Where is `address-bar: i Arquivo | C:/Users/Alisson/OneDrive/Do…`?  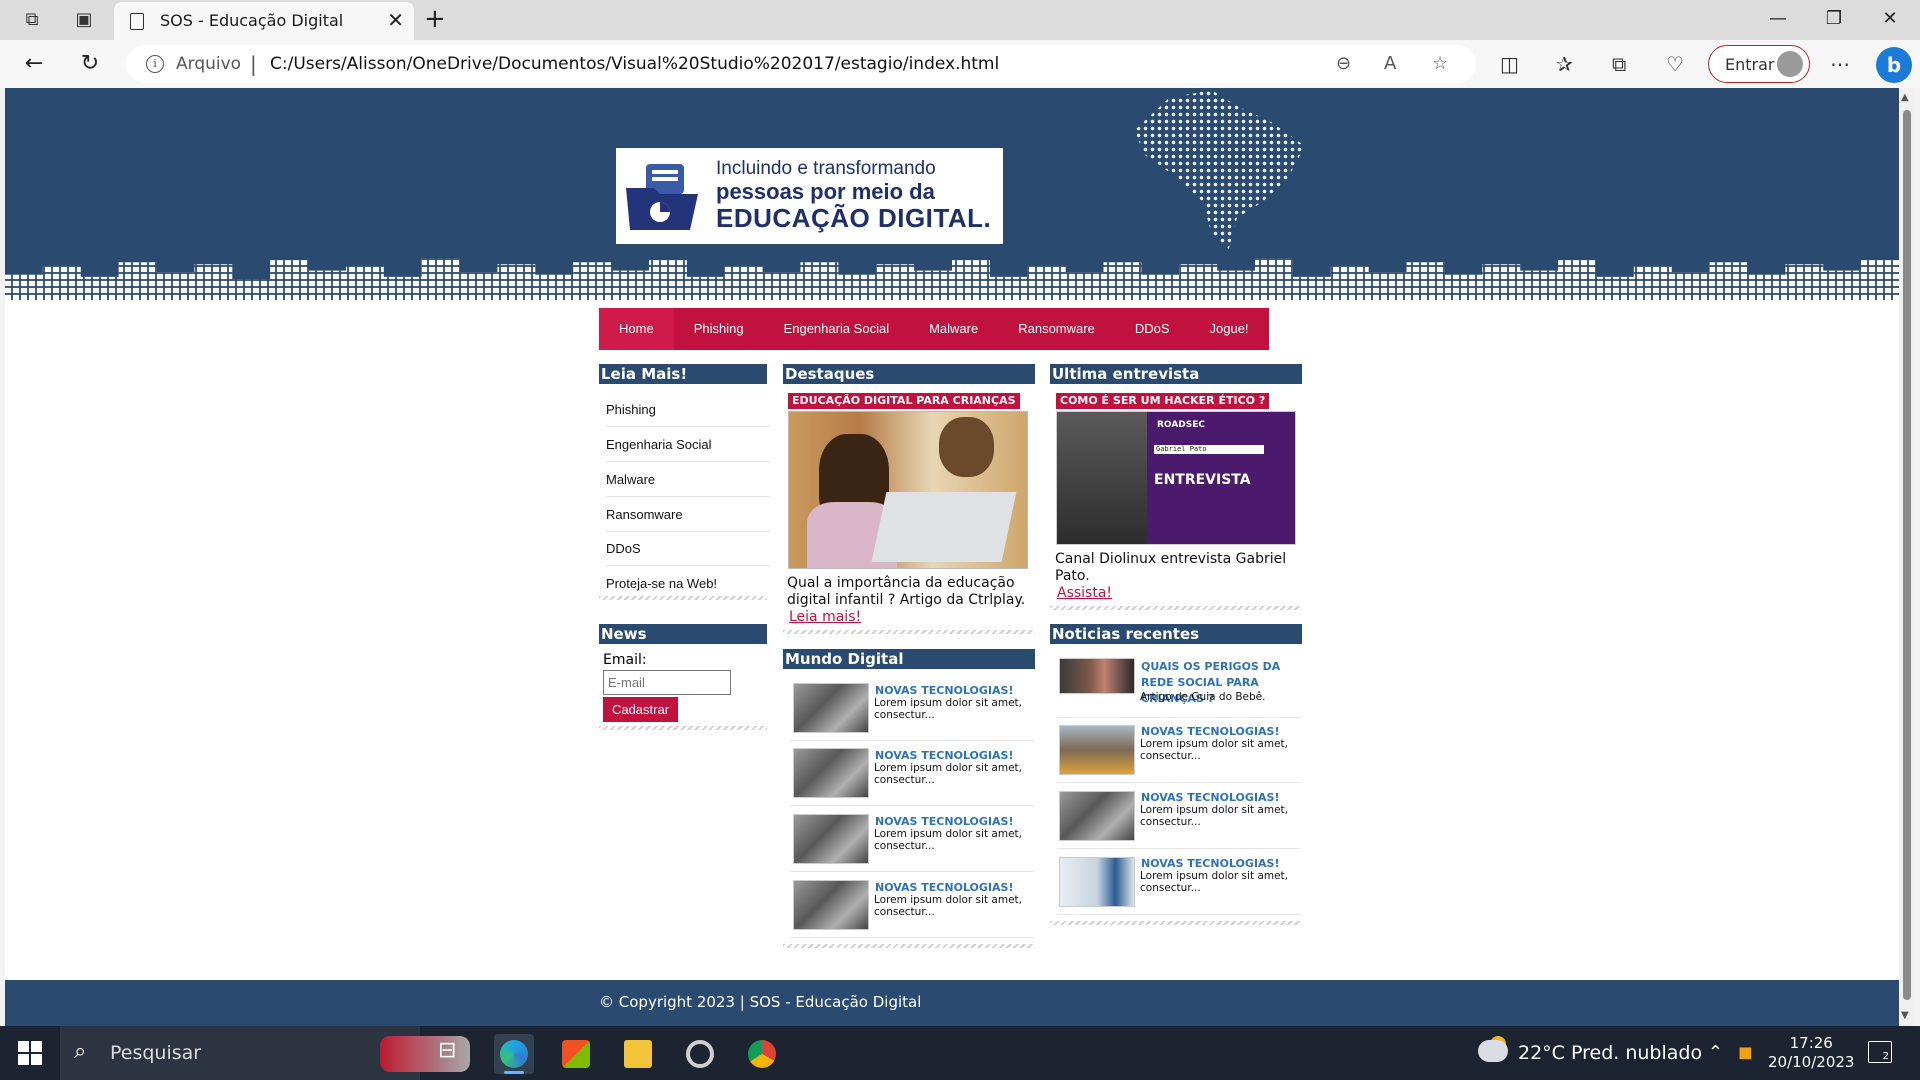
address-bar: i Arquivo | C:/Users/Alisson/OneDrive/Do… is located at coordinates (801, 64).